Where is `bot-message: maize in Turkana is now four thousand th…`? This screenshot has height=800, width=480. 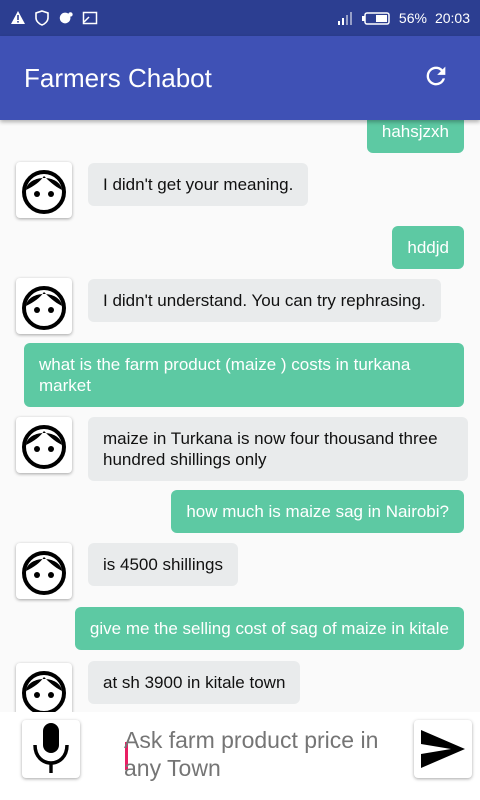 bot-message: maize in Turkana is now four thousand th… is located at coordinates (278, 449).